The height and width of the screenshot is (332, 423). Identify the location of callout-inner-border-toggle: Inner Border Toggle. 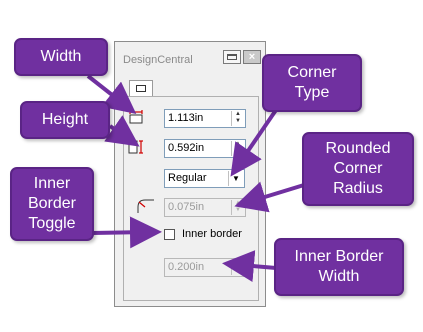
(52, 204).